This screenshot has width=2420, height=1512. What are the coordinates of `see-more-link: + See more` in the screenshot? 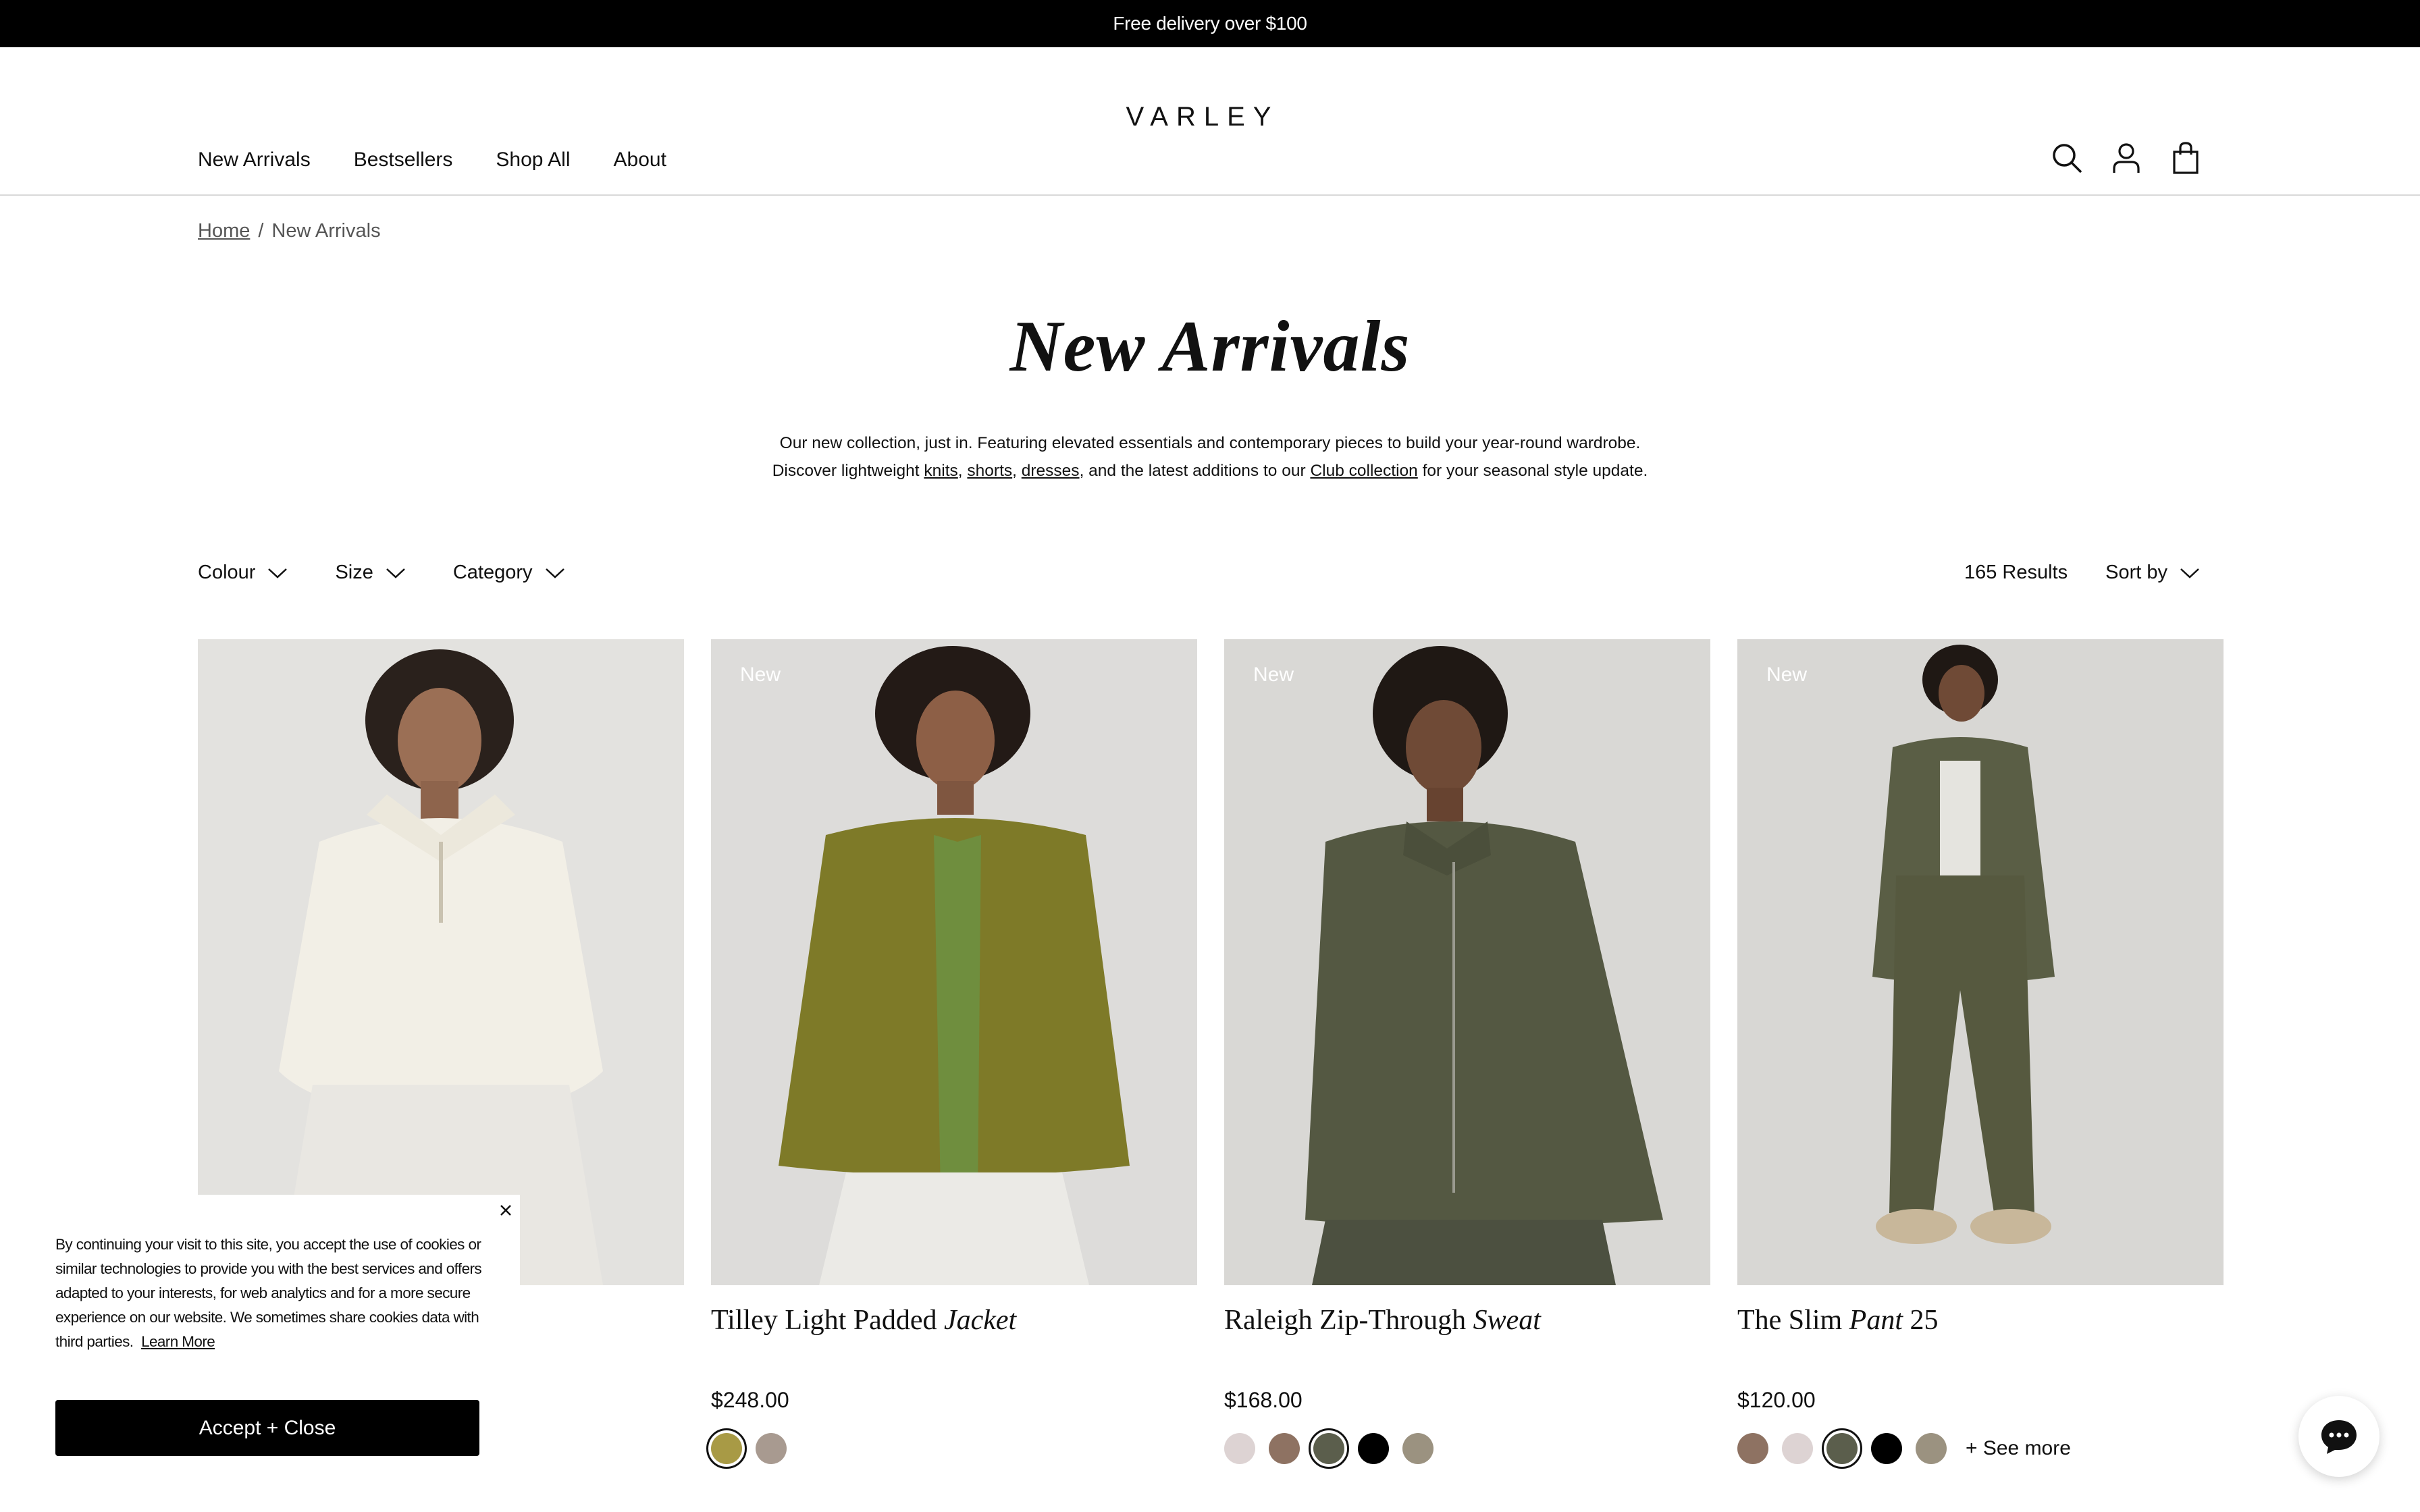 It's located at (2018, 1448).